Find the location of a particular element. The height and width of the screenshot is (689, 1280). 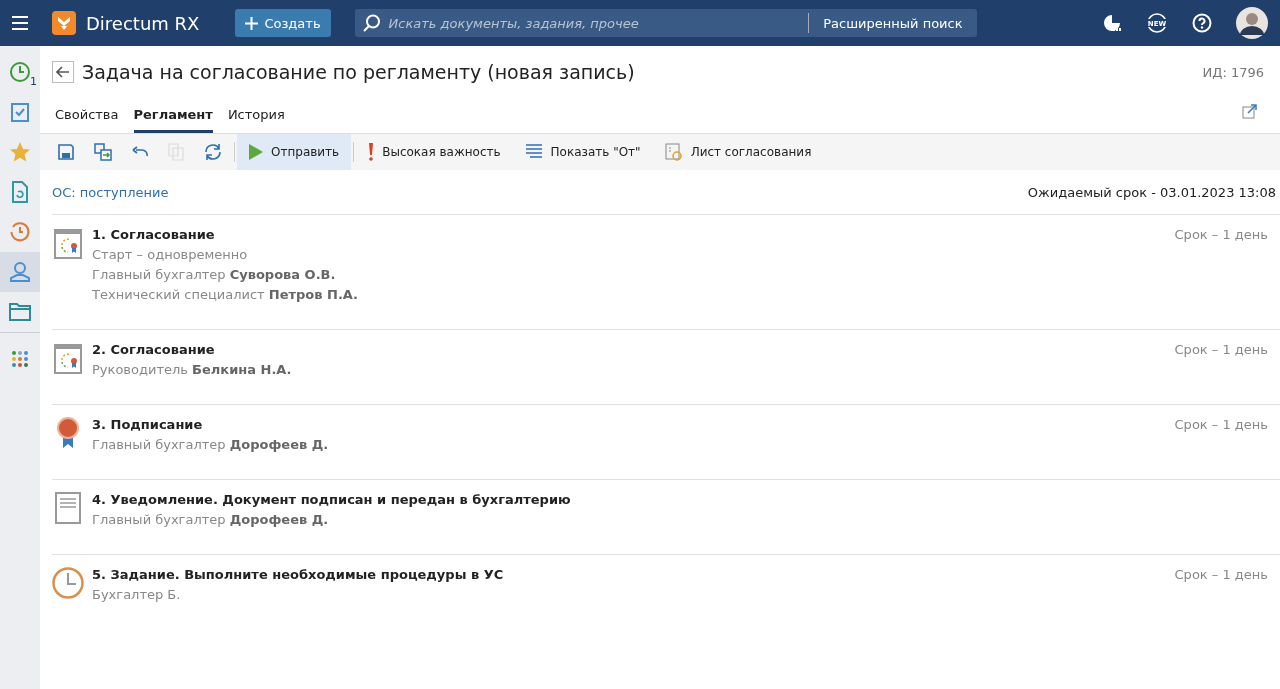

search-icon is located at coordinates (371, 23).